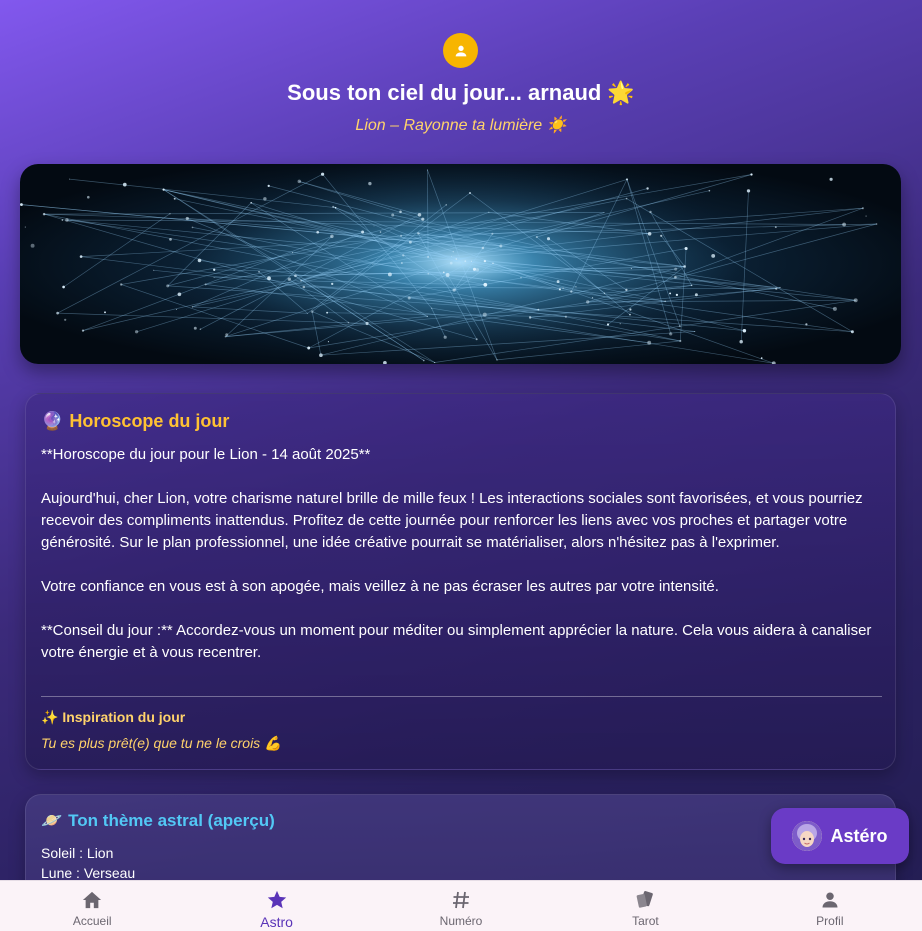 Image resolution: width=922 pixels, height=931 pixels. What do you see at coordinates (149, 421) in the screenshot?
I see `horoscope-title-label: Horoscope du jour` at bounding box center [149, 421].